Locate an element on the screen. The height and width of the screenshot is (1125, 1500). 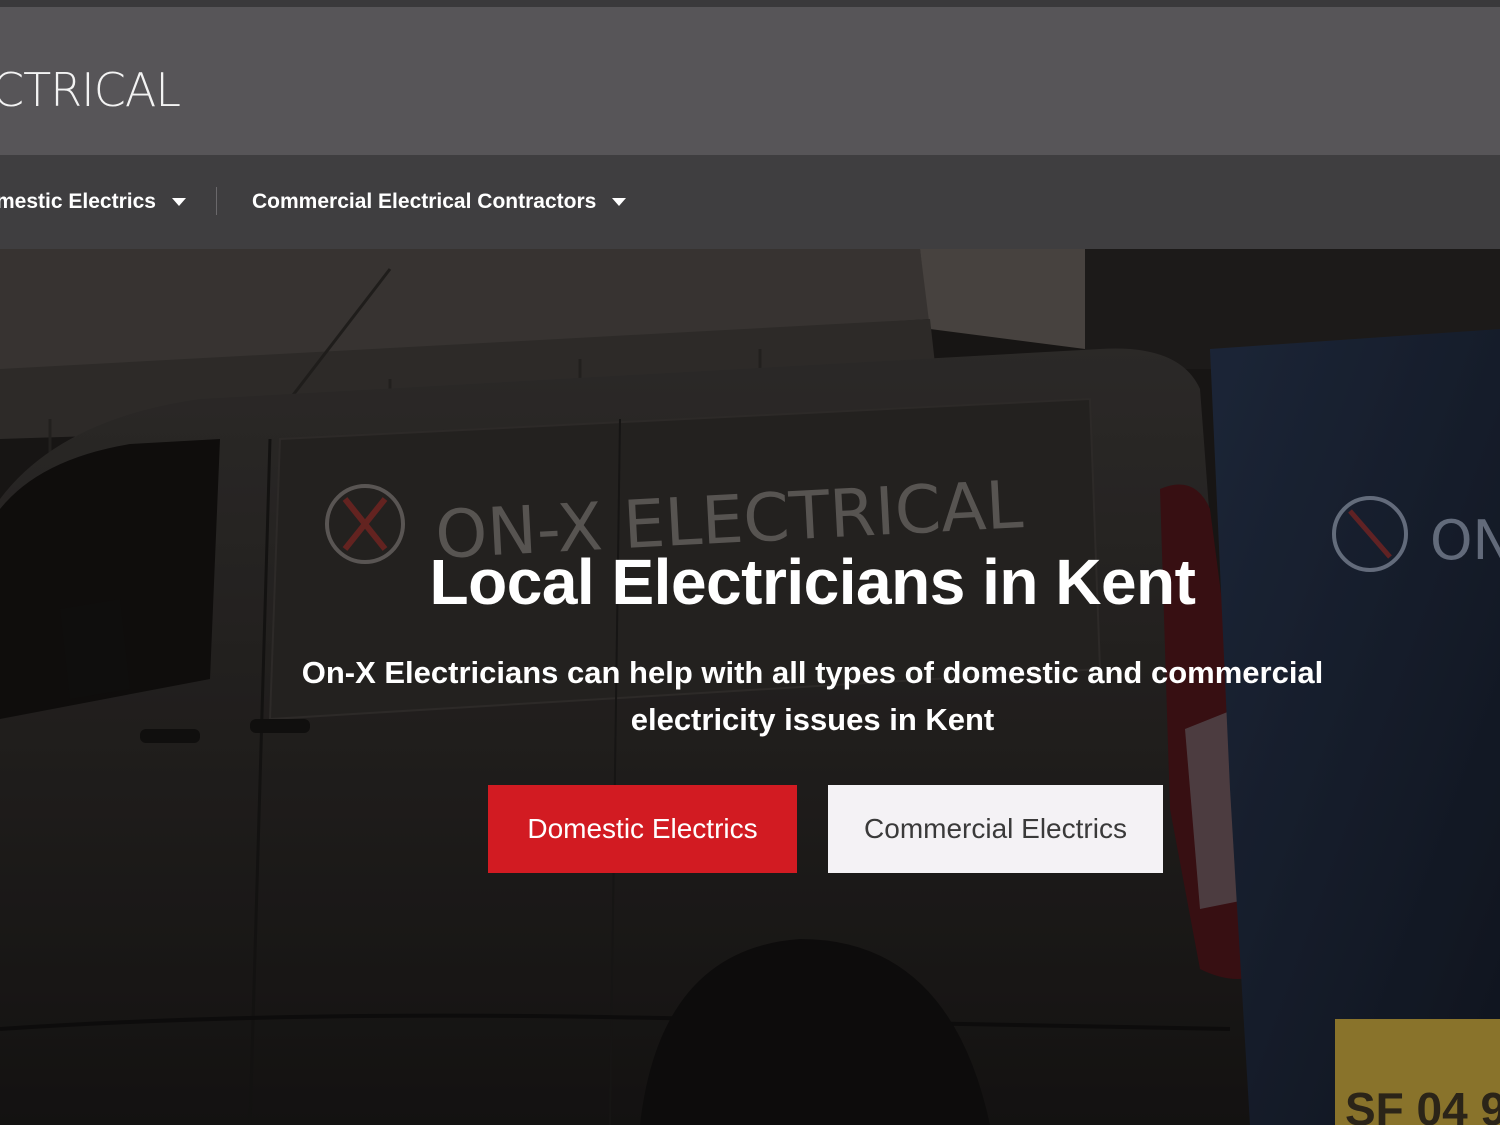
nav-divider is located at coordinates (216, 201).